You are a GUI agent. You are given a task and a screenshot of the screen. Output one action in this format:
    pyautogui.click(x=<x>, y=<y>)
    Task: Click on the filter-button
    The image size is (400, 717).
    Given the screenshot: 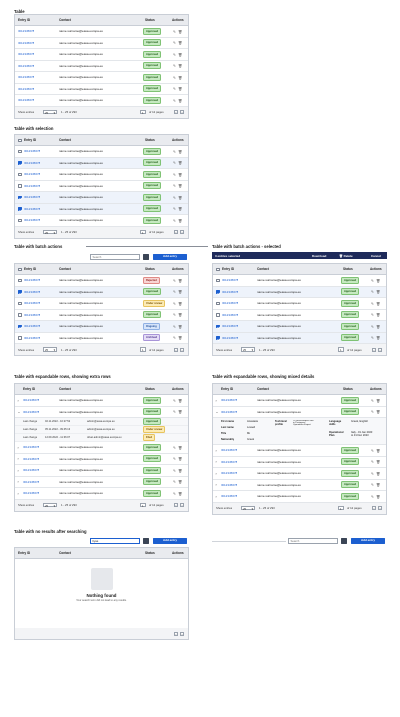 What is the action you would take?
    pyautogui.click(x=146, y=541)
    